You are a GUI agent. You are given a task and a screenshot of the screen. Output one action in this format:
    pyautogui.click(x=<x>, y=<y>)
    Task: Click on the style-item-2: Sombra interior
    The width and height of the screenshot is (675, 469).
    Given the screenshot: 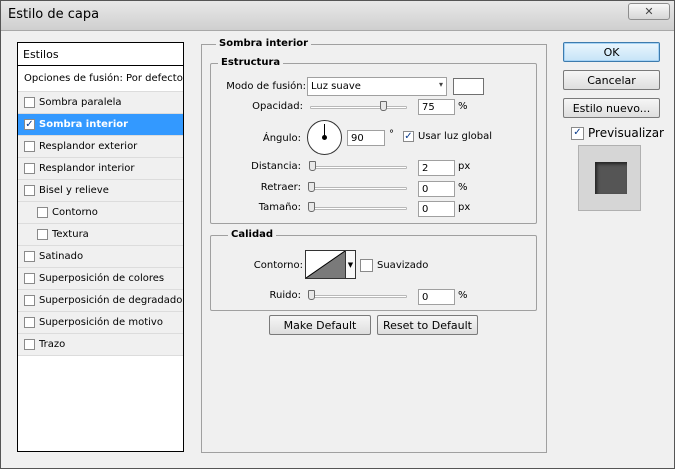 What is the action you would take?
    pyautogui.click(x=100, y=125)
    